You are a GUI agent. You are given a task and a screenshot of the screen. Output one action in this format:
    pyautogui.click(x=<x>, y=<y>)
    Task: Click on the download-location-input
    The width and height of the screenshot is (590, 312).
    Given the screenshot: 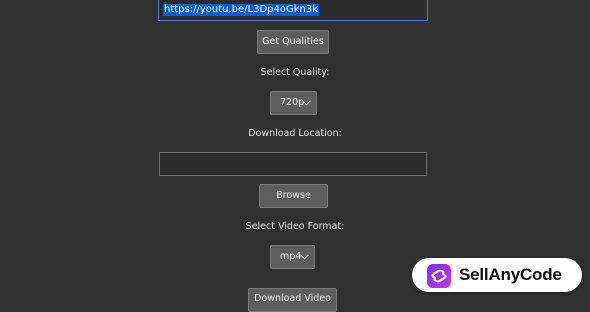 What is the action you would take?
    pyautogui.click(x=293, y=164)
    